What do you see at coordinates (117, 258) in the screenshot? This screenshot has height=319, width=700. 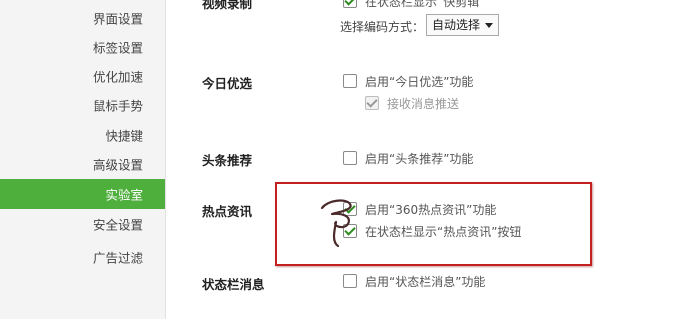 I see `sidebar-item-label: 广告过滤` at bounding box center [117, 258].